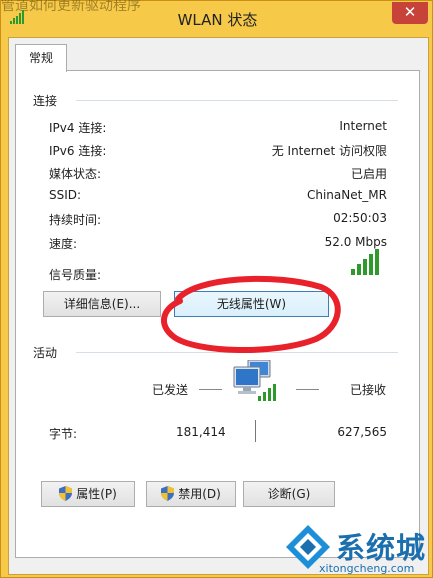 Image resolution: width=433 pixels, height=578 pixels. What do you see at coordinates (201, 432) in the screenshot?
I see `bytes-sent-value: 181,414` at bounding box center [201, 432].